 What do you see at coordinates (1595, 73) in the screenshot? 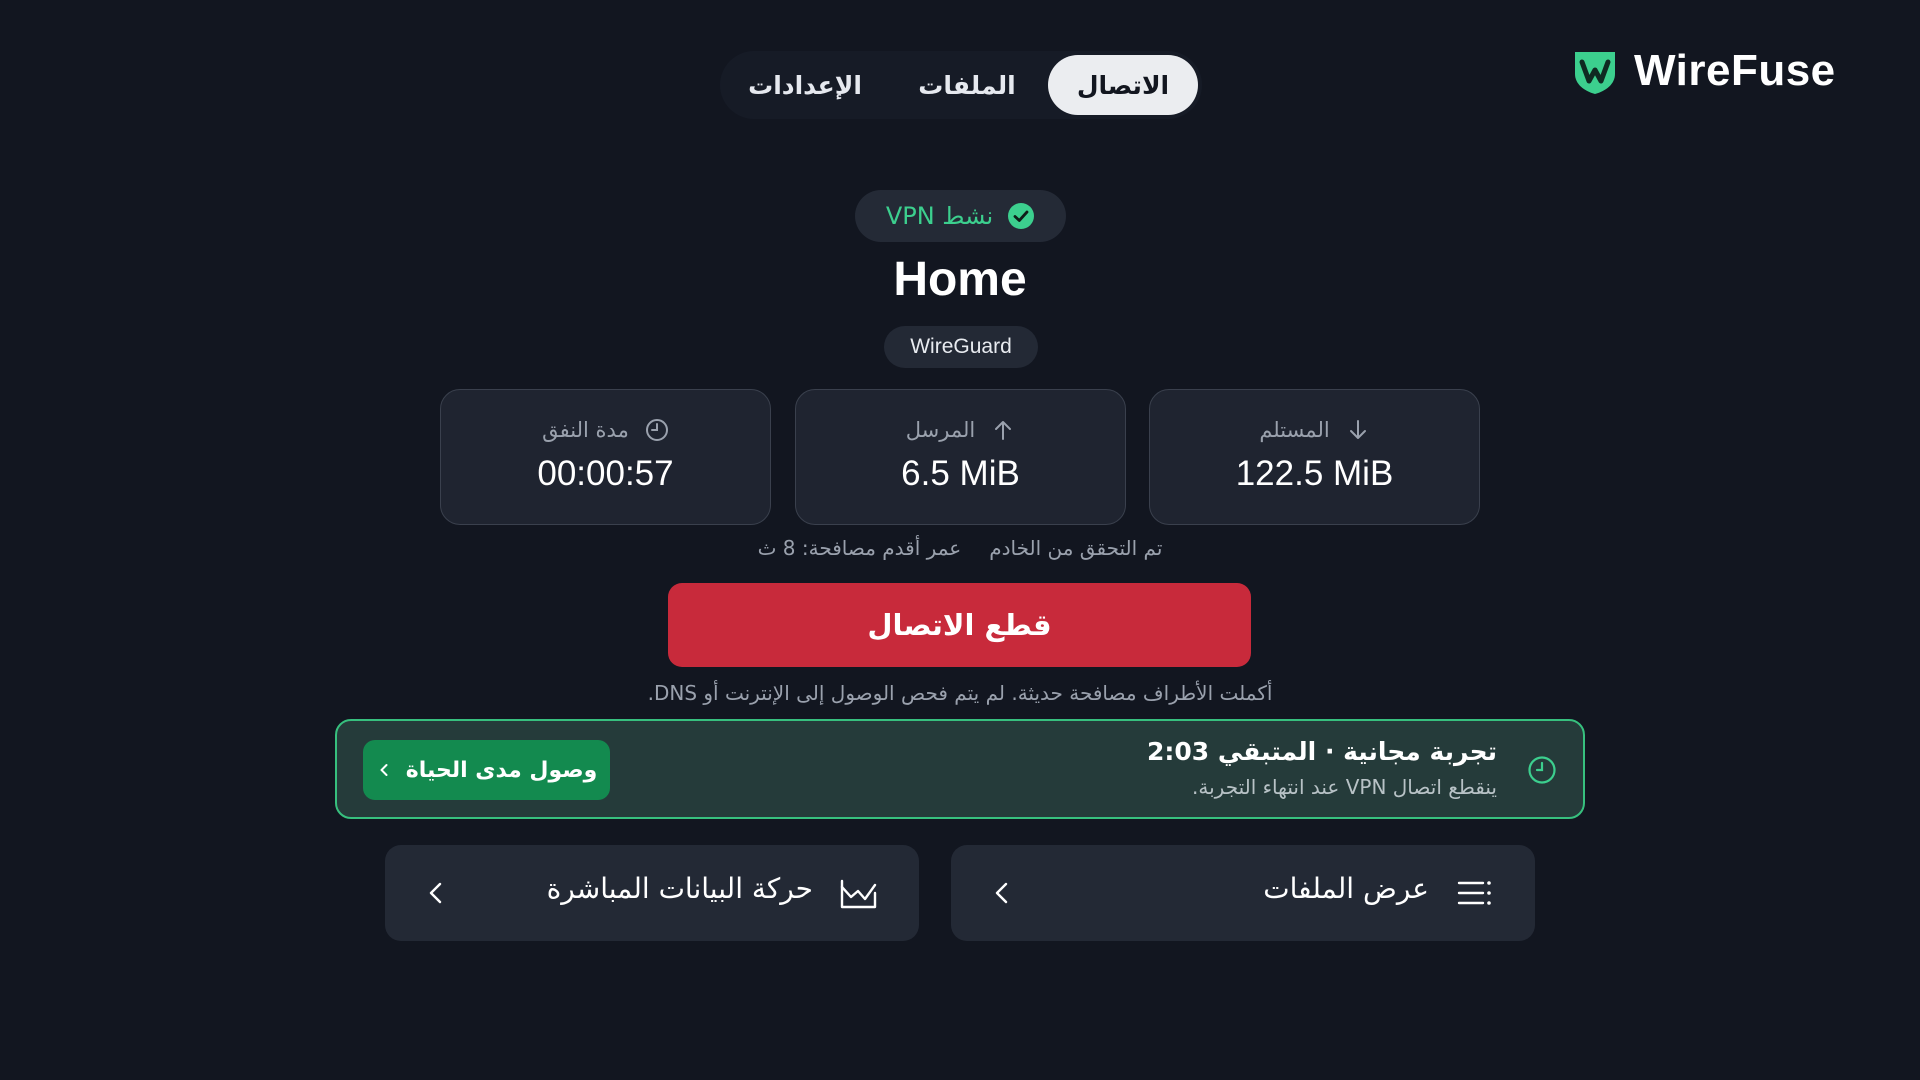
I see `wirefuse-logo-icon` at bounding box center [1595, 73].